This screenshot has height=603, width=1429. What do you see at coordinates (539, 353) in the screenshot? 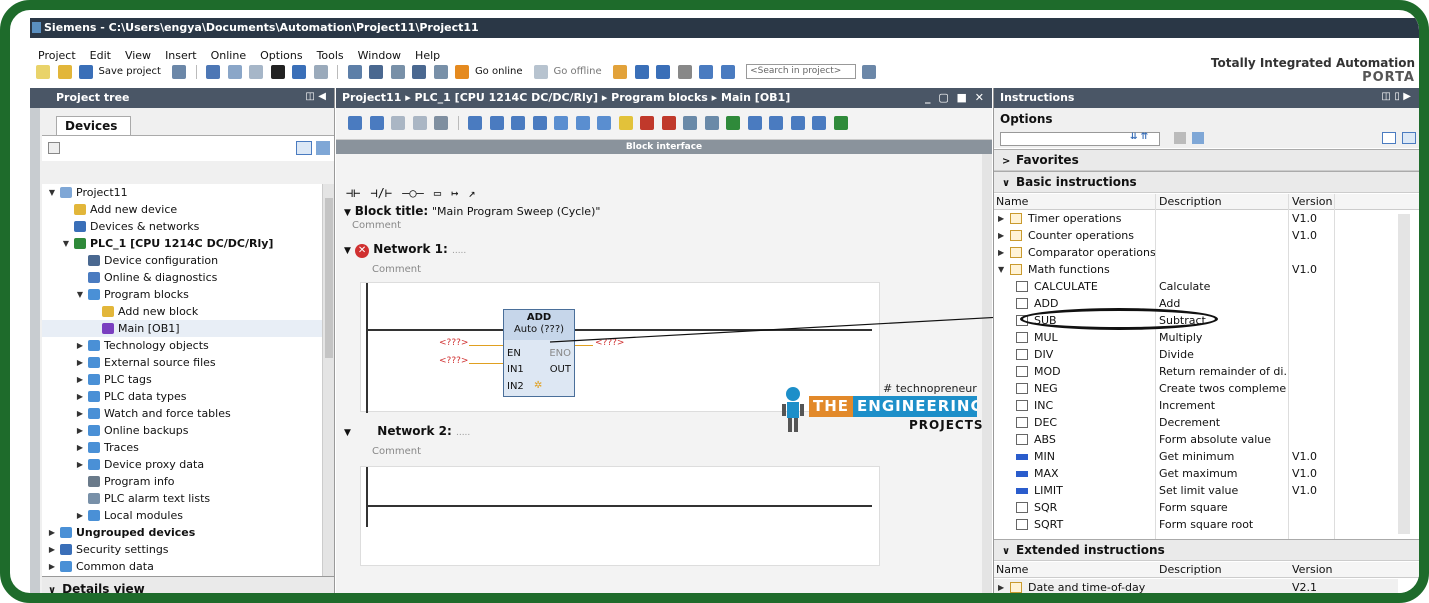
I see `add-instruction-block: ADD Auto (???) EN ENO IN1 OUT IN2 ✲` at bounding box center [539, 353].